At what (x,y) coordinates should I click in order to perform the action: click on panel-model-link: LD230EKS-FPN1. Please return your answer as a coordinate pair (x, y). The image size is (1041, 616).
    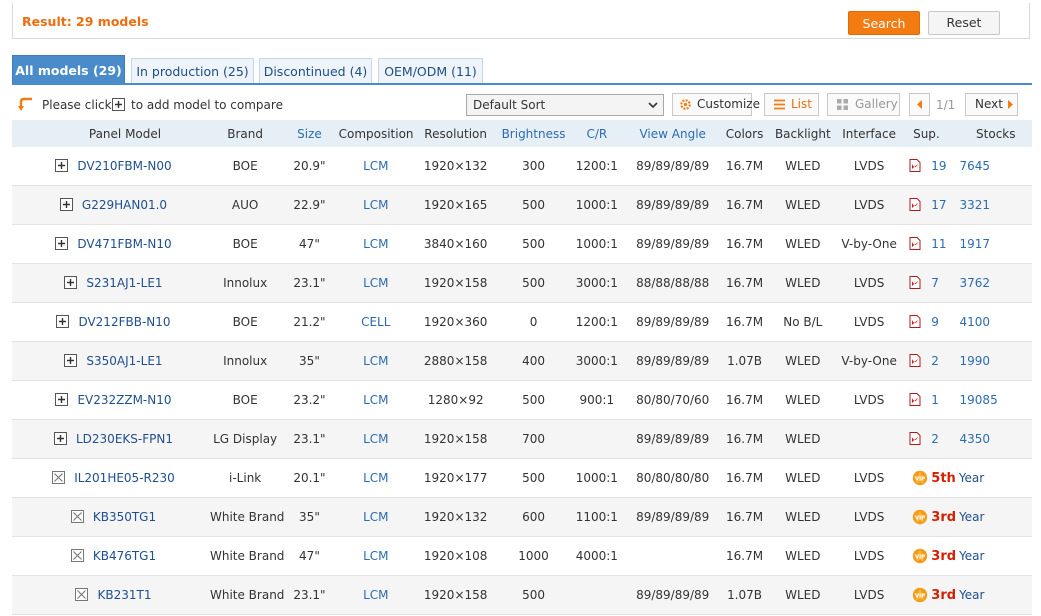
    Looking at the image, I should click on (124, 439).